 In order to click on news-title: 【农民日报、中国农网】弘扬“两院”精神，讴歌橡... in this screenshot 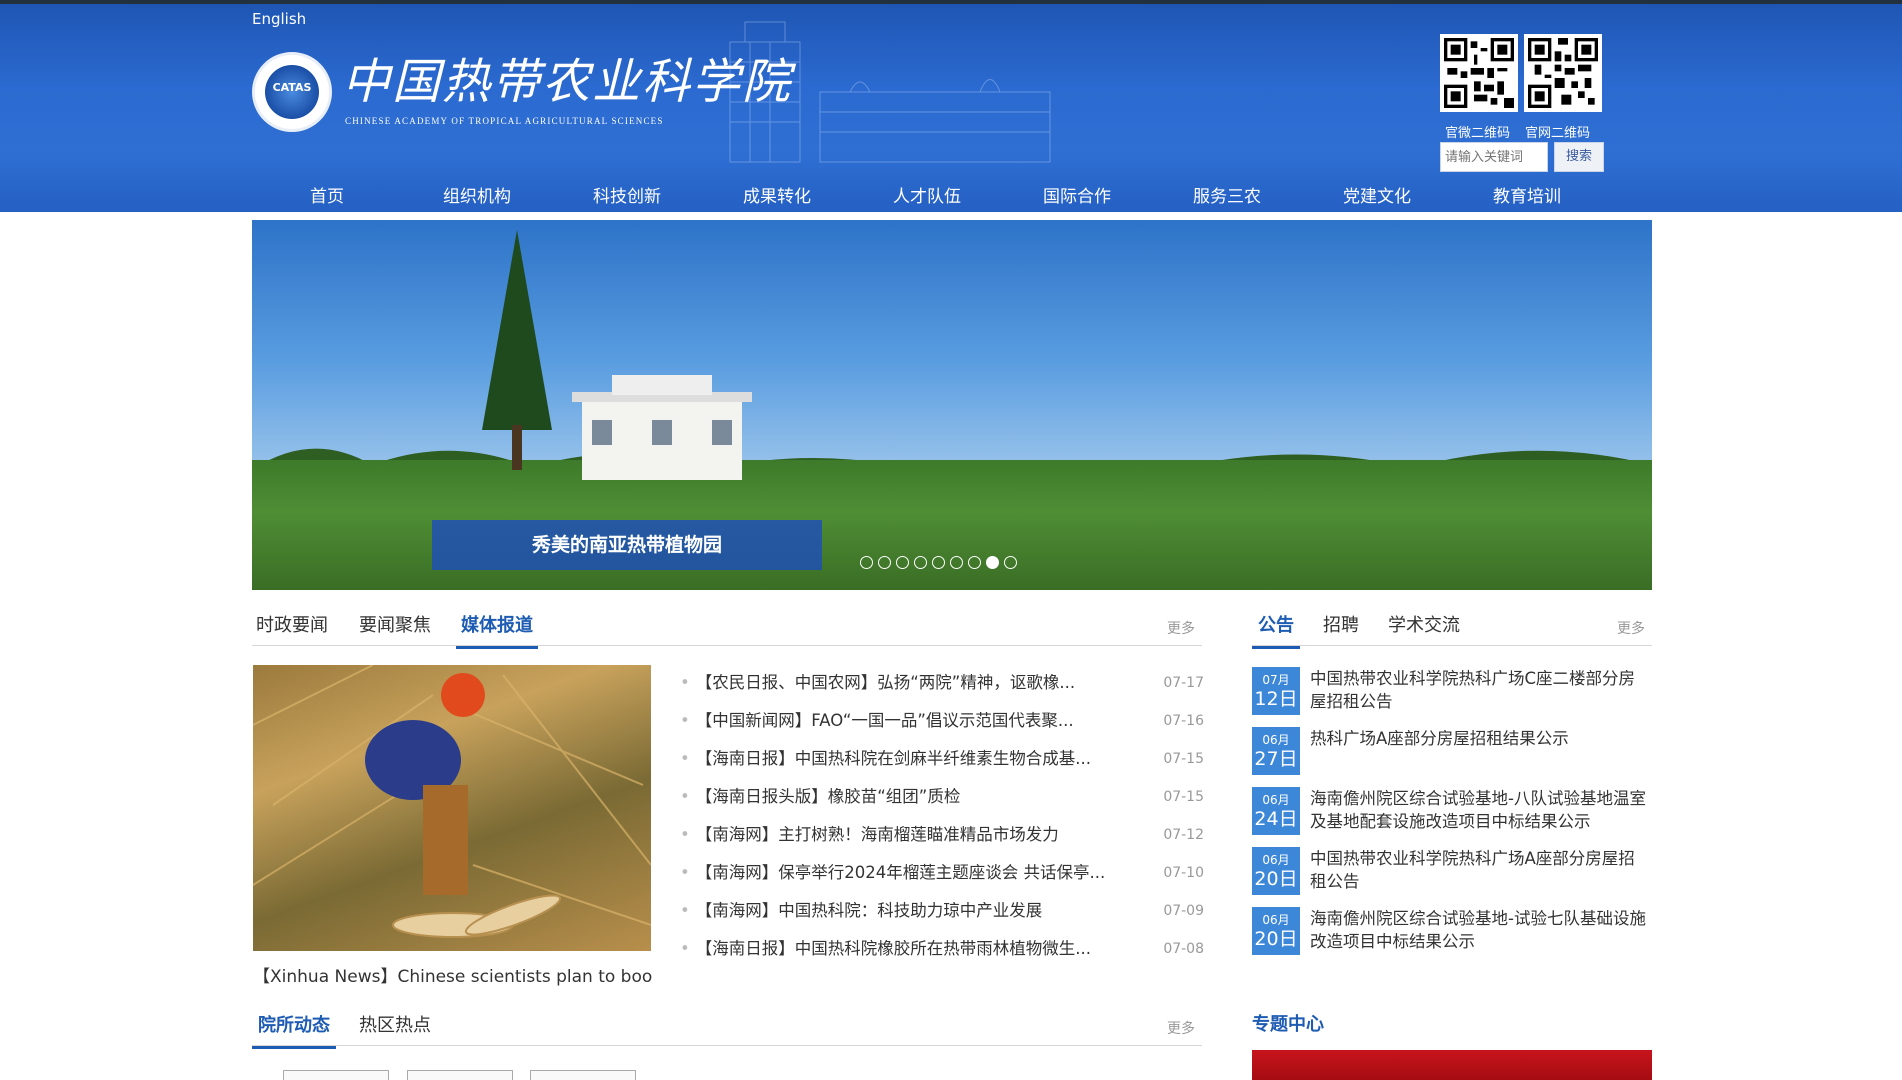, I will do `click(885, 682)`.